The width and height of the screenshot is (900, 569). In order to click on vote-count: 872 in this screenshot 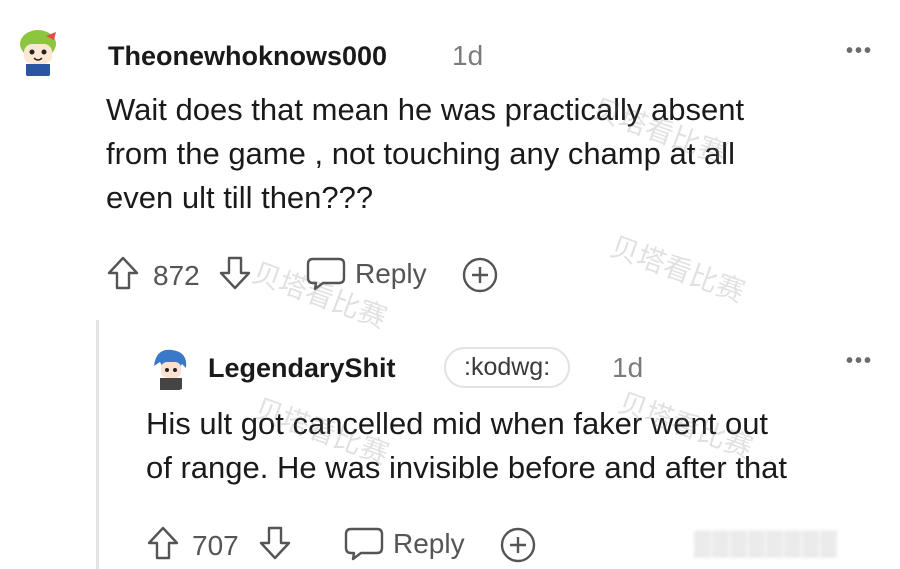, I will do `click(176, 276)`.